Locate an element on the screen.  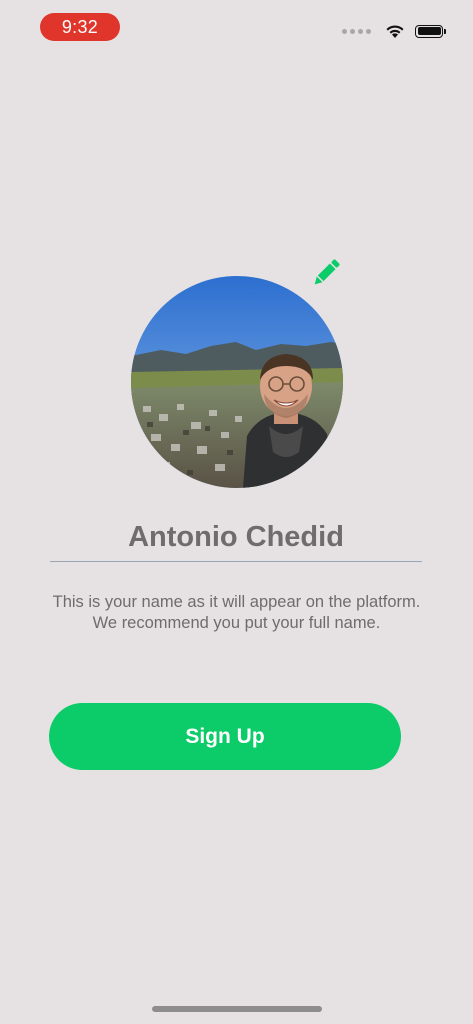
status-icons is located at coordinates (394, 31).